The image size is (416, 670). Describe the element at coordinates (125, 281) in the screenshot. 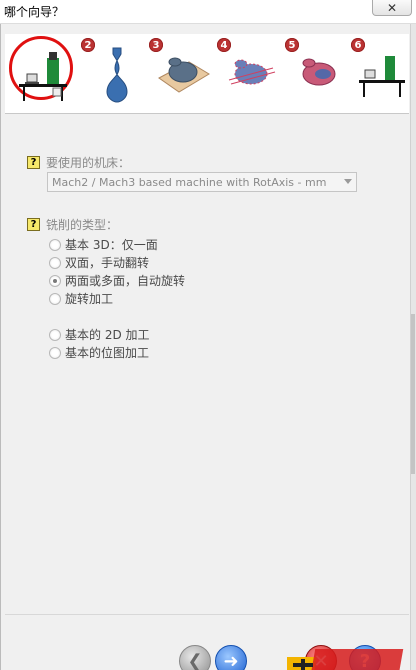

I see `radio-label: 两面或多面，自动旋转` at that location.